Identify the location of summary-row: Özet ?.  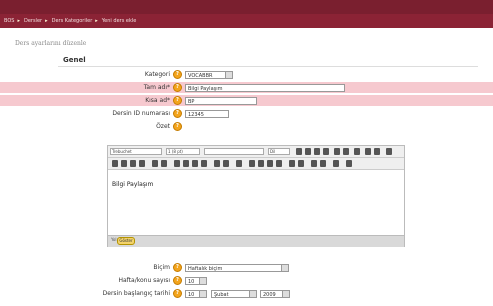
(246, 126).